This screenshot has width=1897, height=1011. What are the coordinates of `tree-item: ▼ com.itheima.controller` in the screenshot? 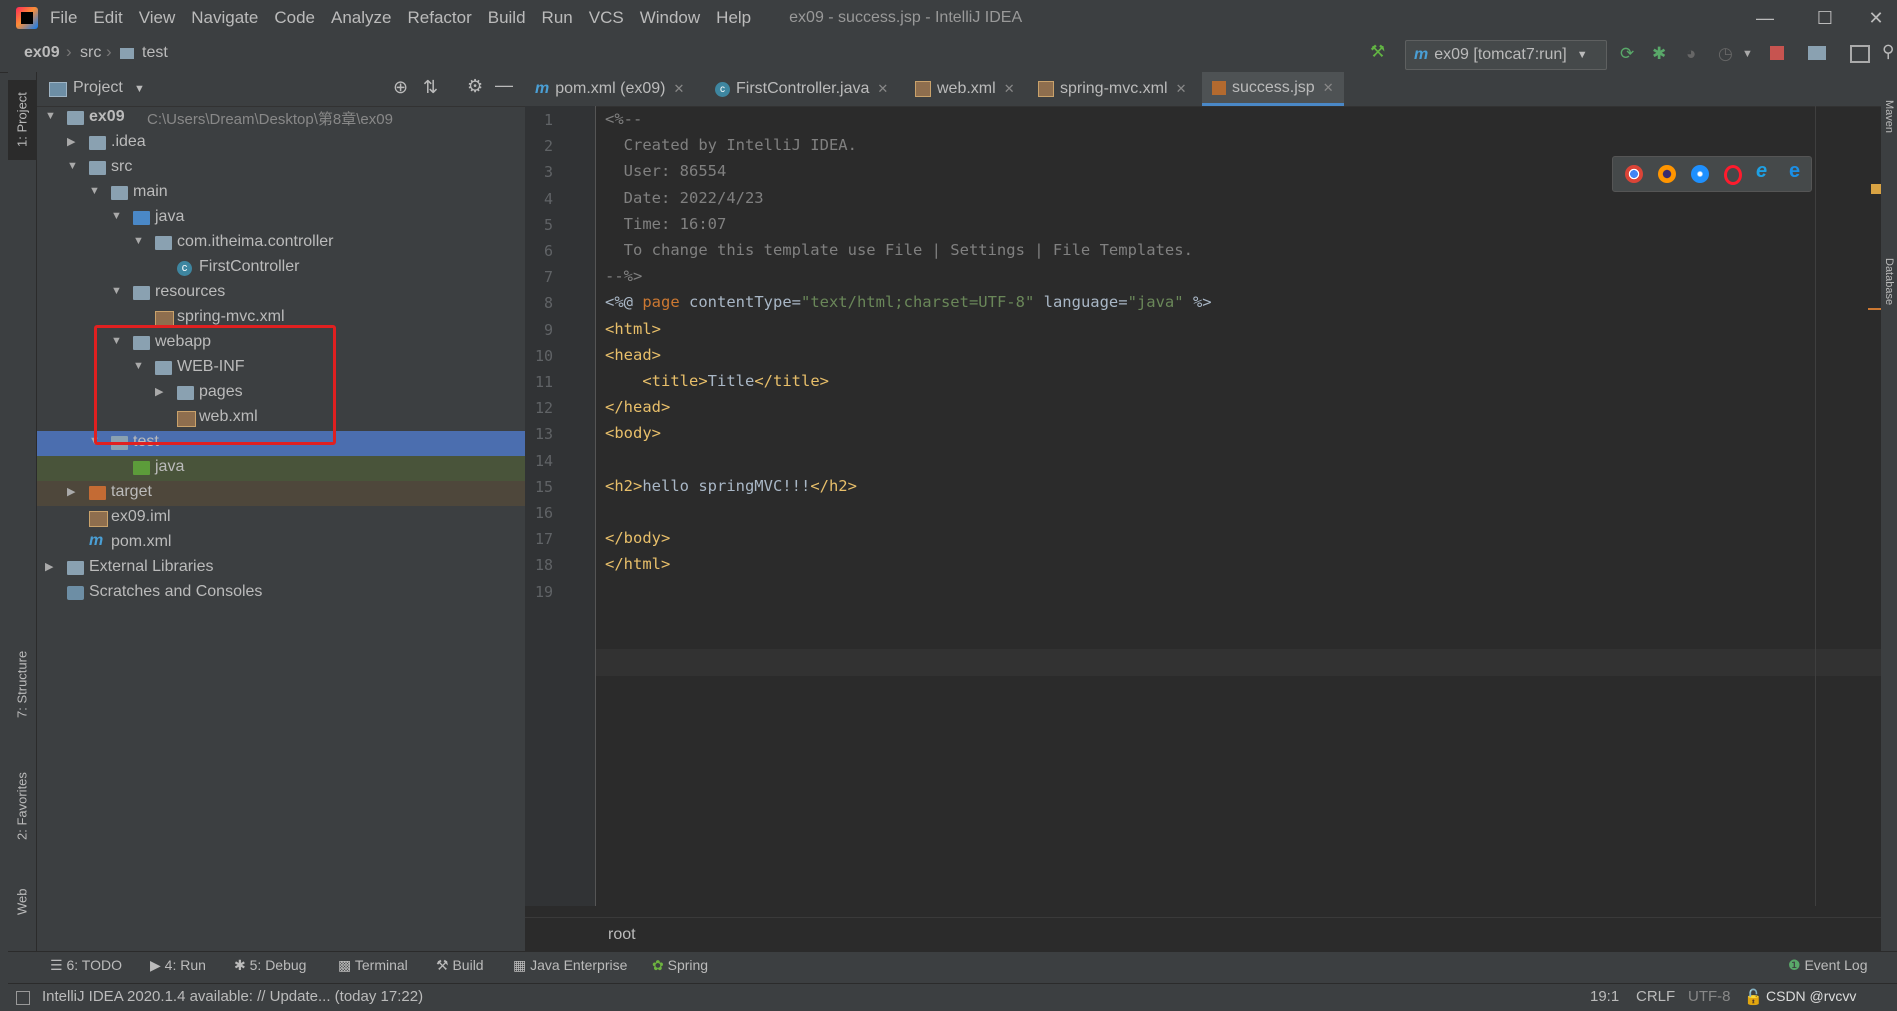 It's located at (281, 243).